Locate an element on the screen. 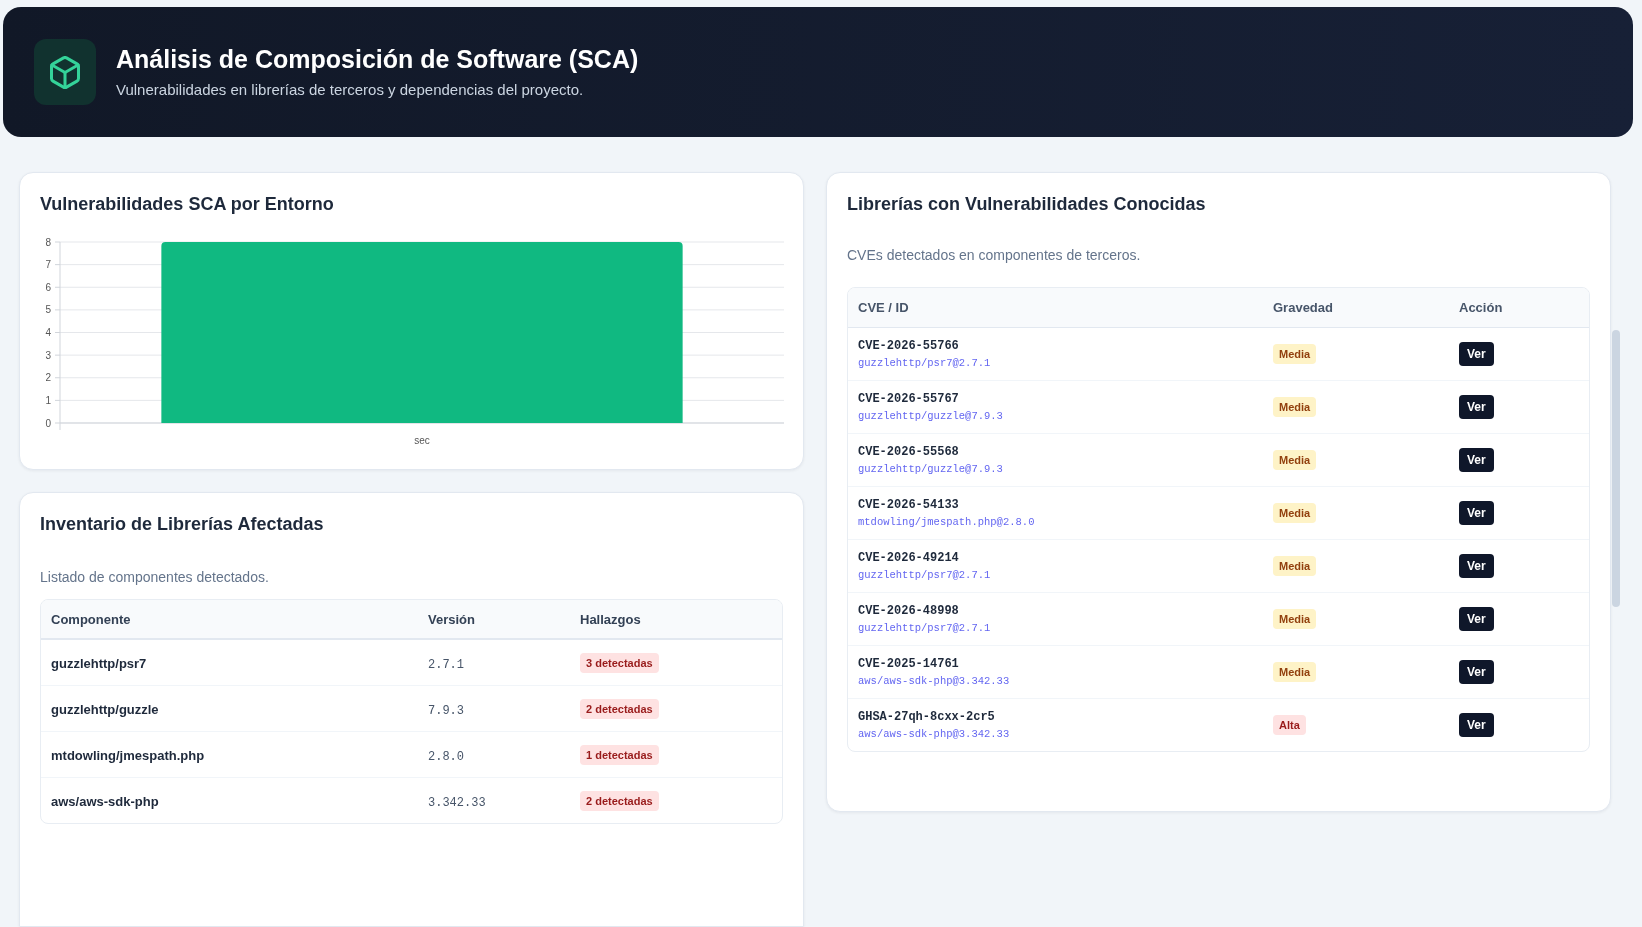 This screenshot has height=927, width=1642. findings-badge: 1 detectadas is located at coordinates (619, 754).